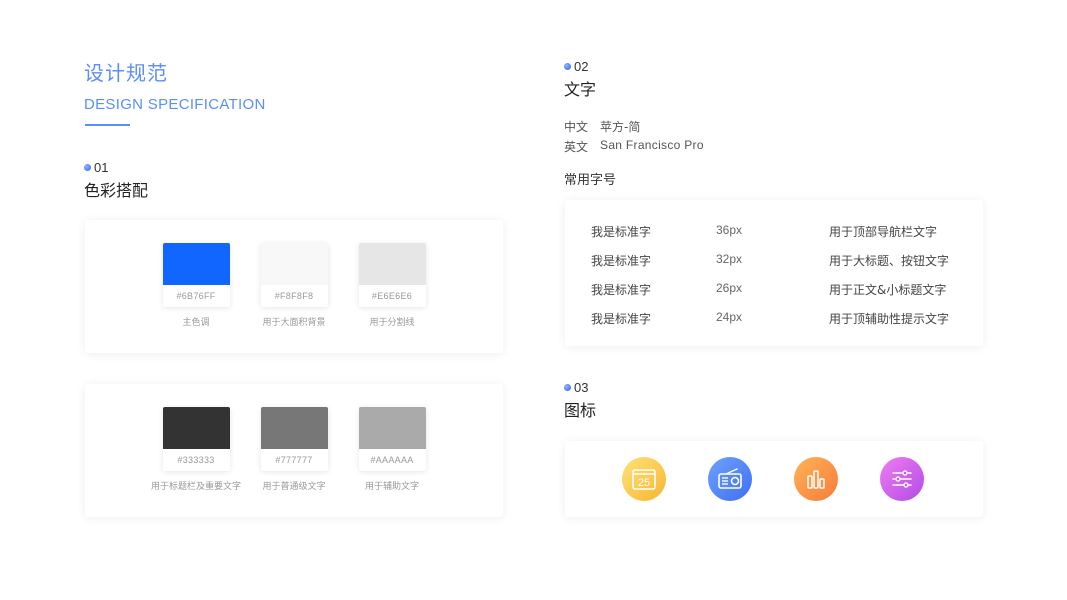  I want to click on font-row-cn: 中文 苹方-简, so click(602, 126).